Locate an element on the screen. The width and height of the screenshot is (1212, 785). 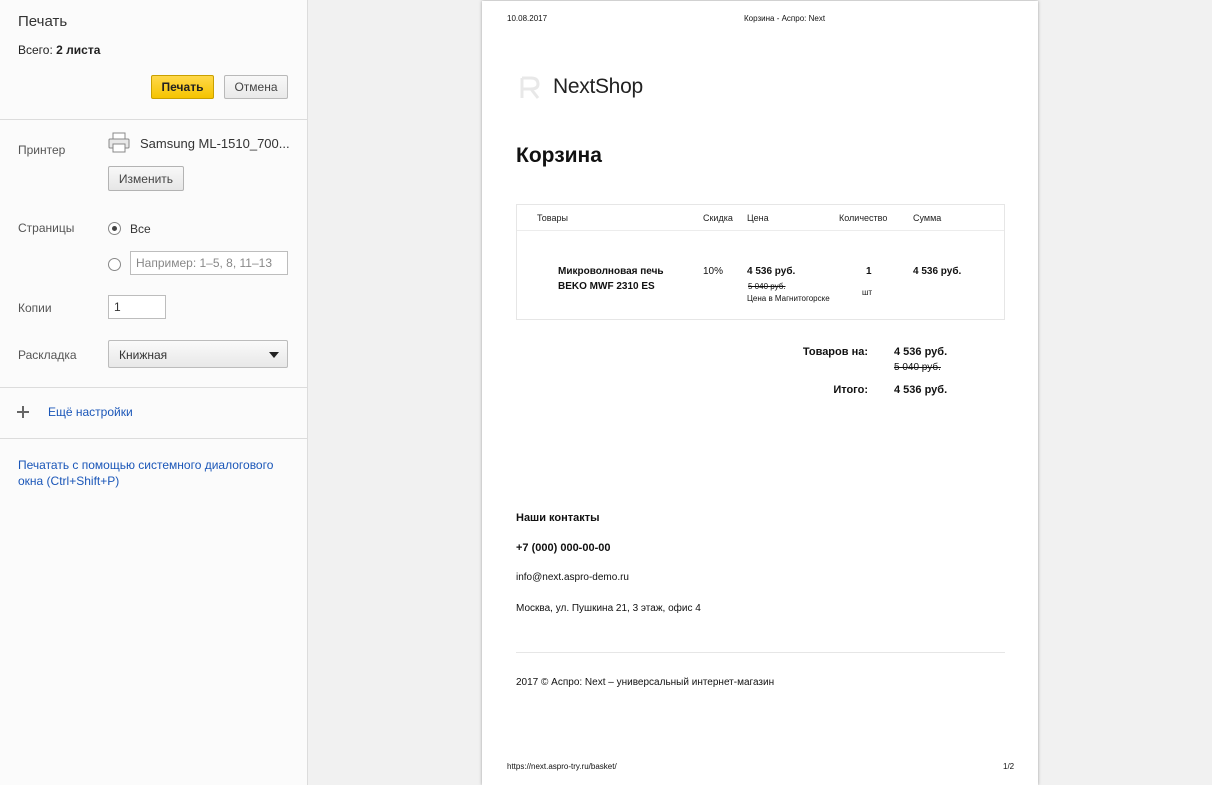
layout-value: Книжная is located at coordinates (143, 355).